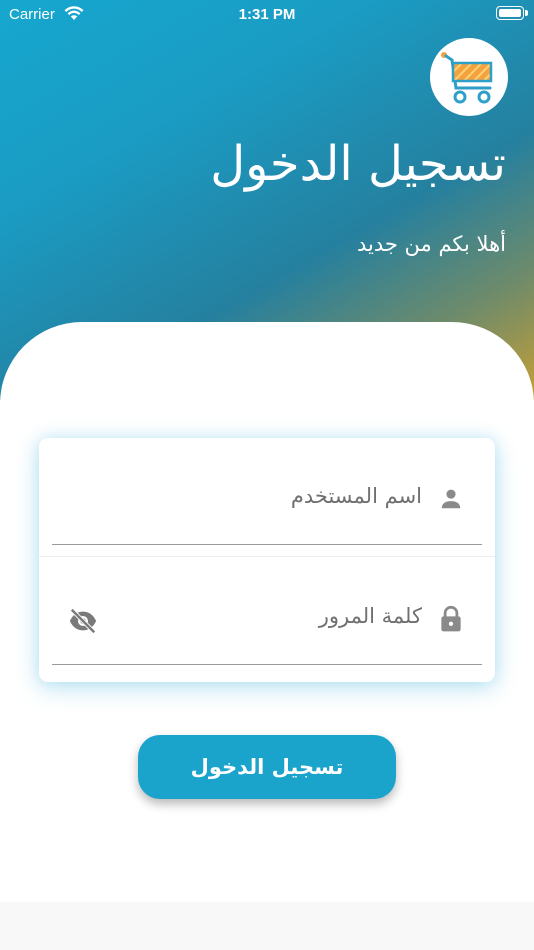 The height and width of the screenshot is (950, 534). What do you see at coordinates (358, 164) in the screenshot?
I see `page-title: تسجيل الدخول` at bounding box center [358, 164].